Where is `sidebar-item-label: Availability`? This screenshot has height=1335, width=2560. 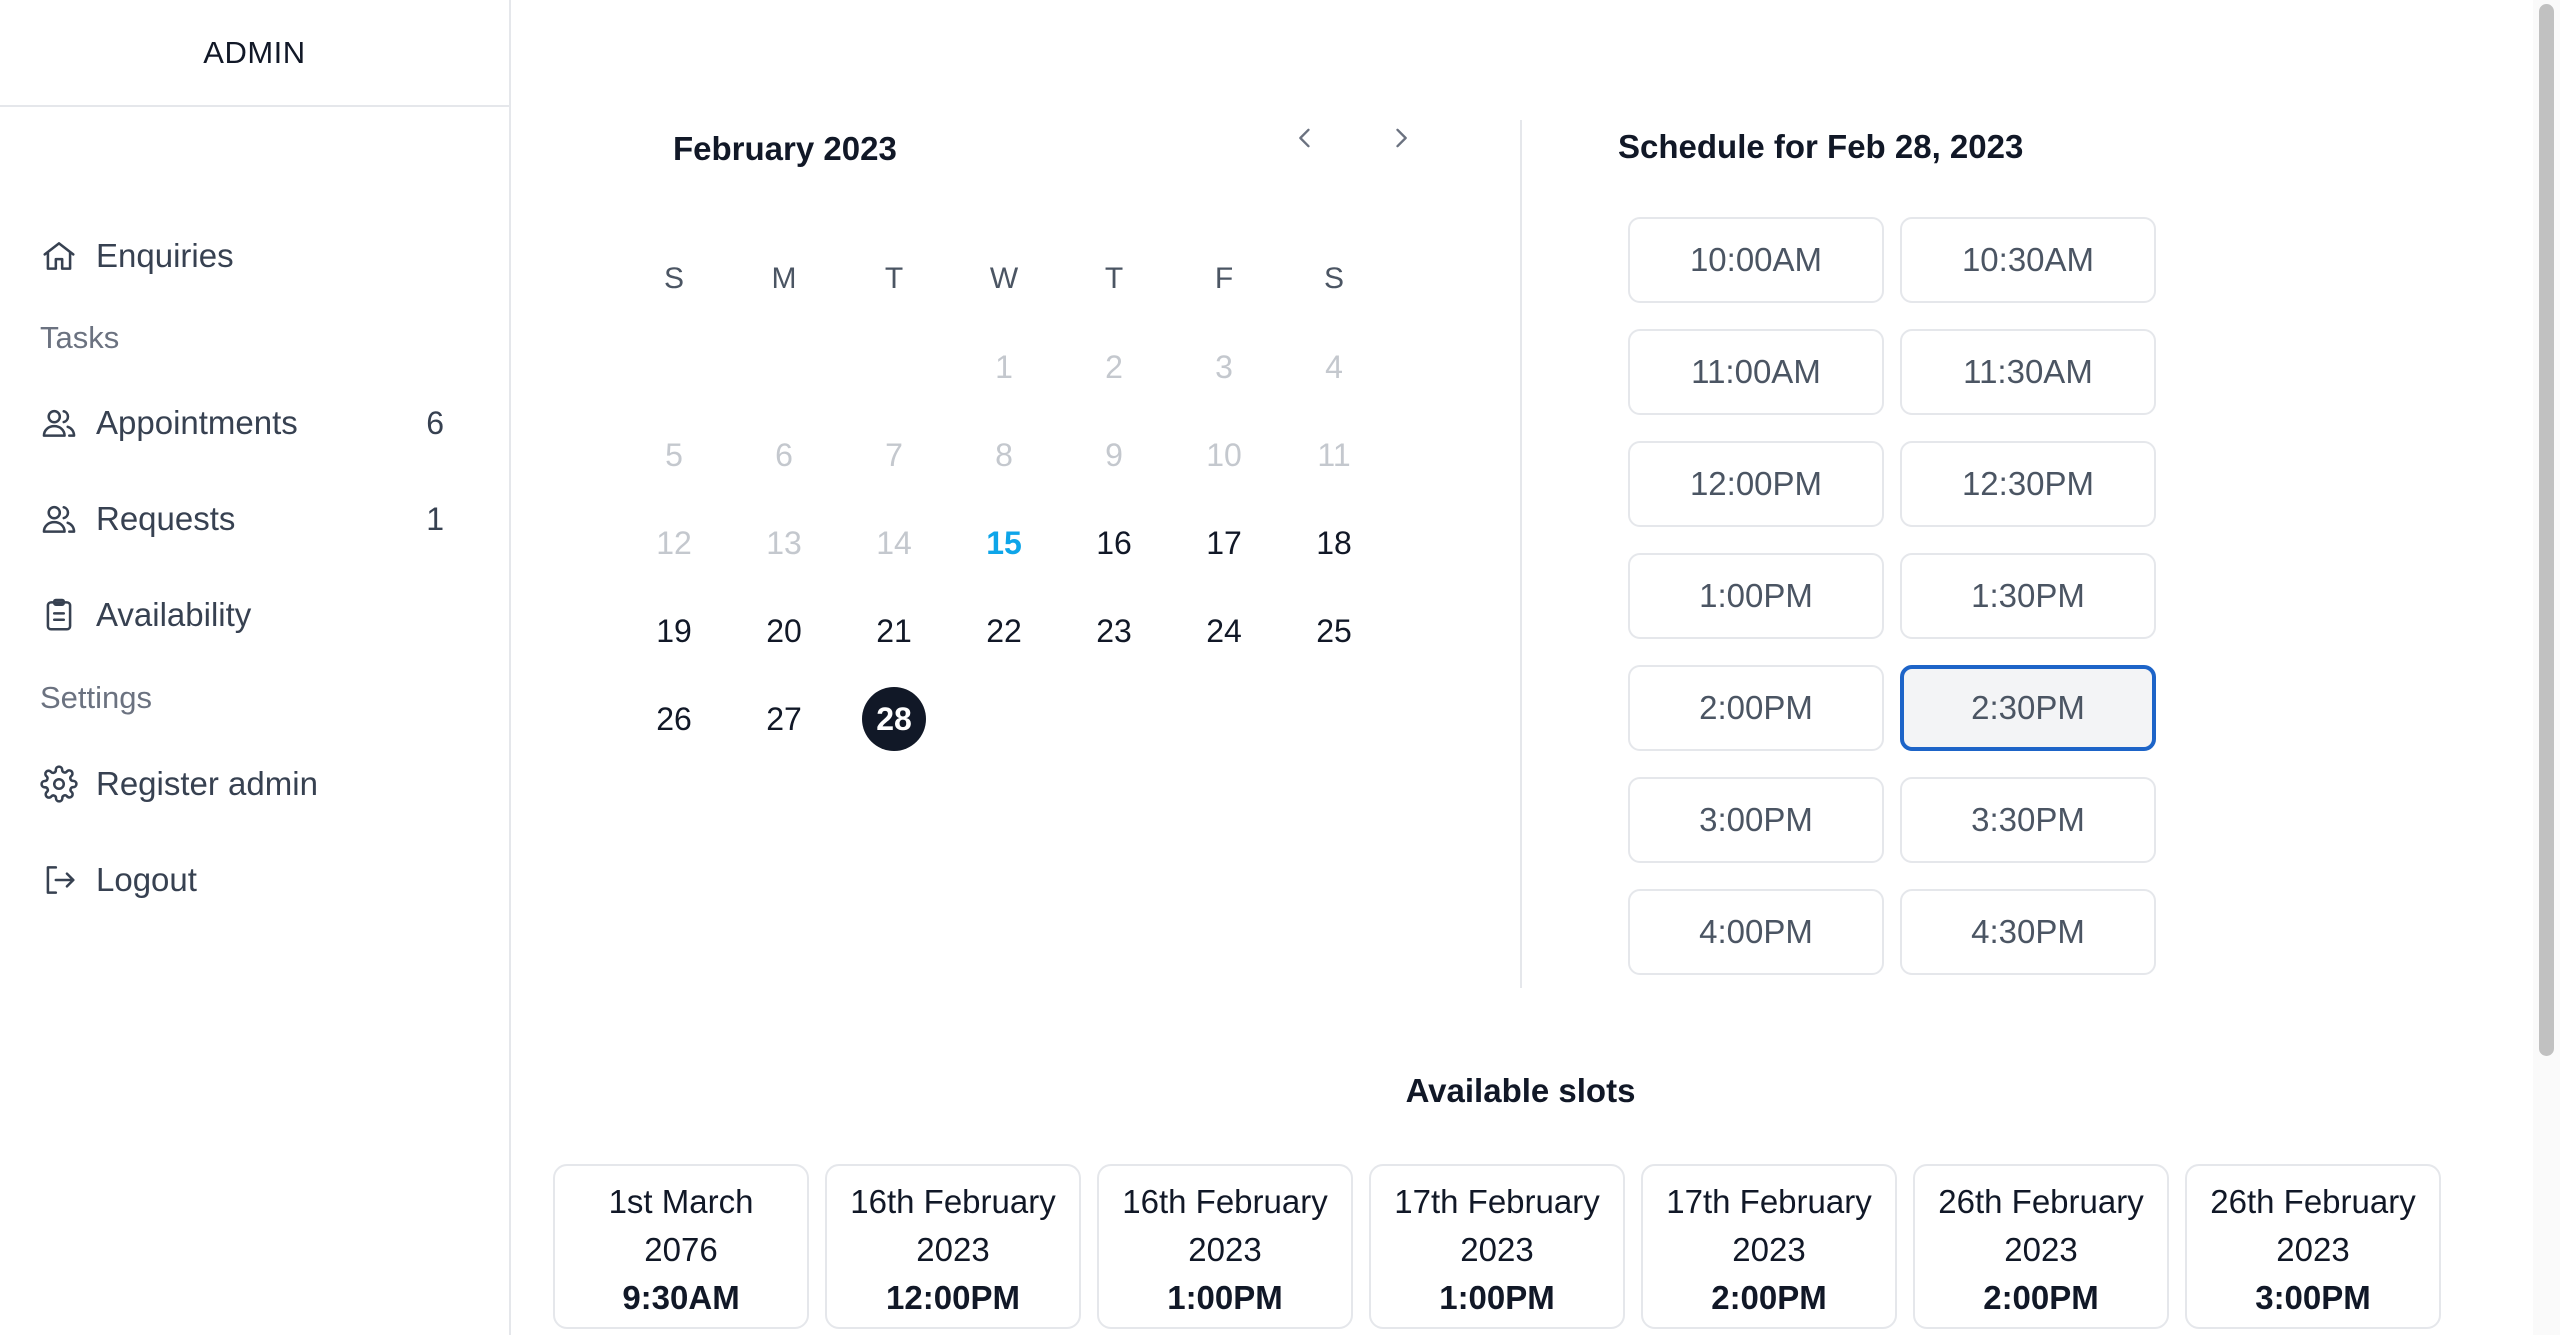
sidebar-item-label: Availability is located at coordinates (174, 614).